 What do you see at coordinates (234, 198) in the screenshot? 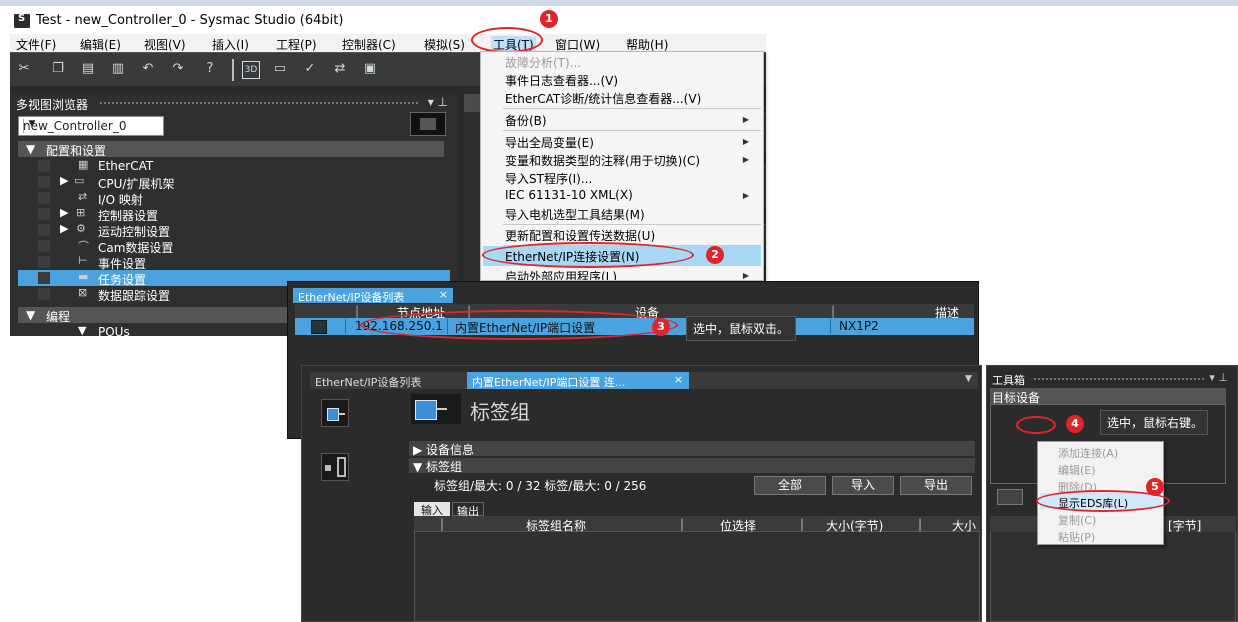
I see `tree-item-io-map: ⇄ I/O 映射` at bounding box center [234, 198].